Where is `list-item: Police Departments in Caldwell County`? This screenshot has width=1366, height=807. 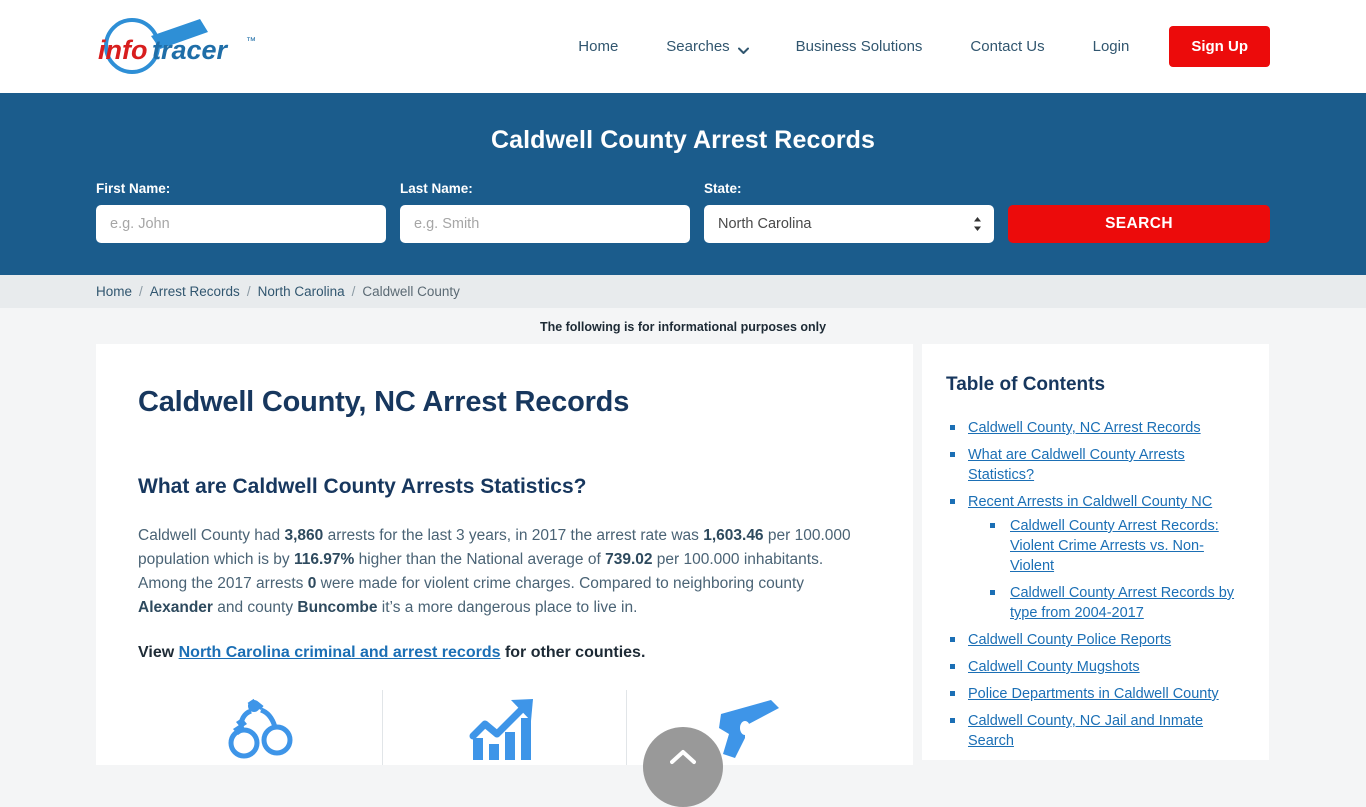
list-item: Police Departments in Caldwell County is located at coordinates (1095, 694).